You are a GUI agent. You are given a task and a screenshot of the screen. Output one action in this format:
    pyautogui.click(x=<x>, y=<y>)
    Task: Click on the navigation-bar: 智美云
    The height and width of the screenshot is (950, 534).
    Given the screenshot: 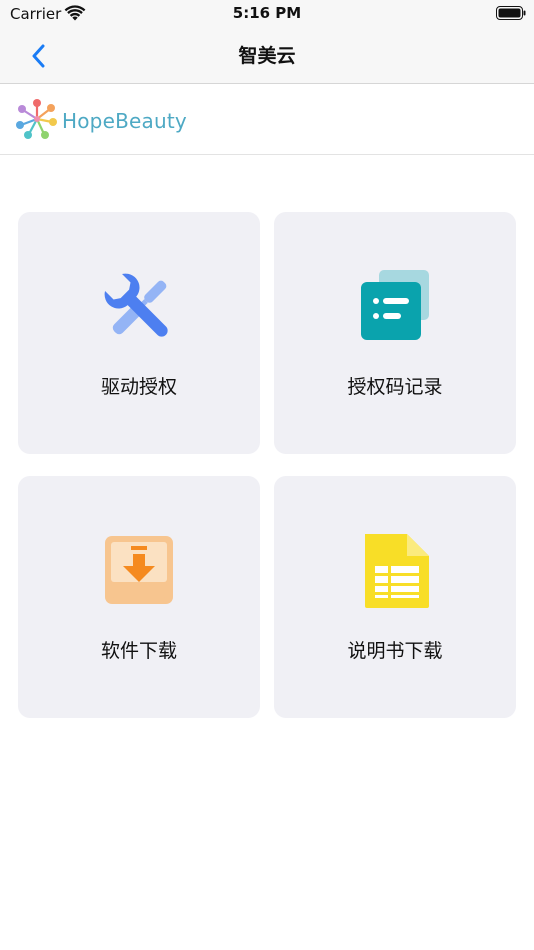 What is the action you would take?
    pyautogui.click(x=267, y=56)
    